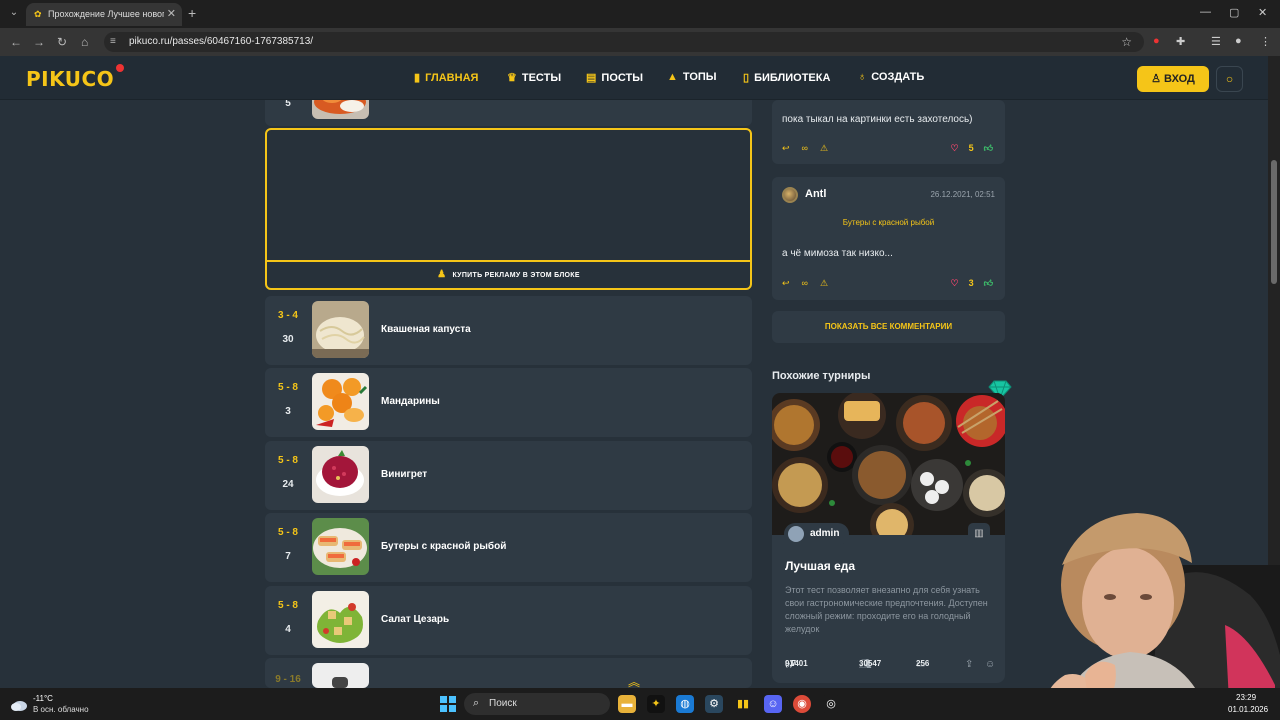 This screenshot has width=1280, height=720. Describe the element at coordinates (820, 566) in the screenshot. I see `card-title: Лучшая еда` at that location.